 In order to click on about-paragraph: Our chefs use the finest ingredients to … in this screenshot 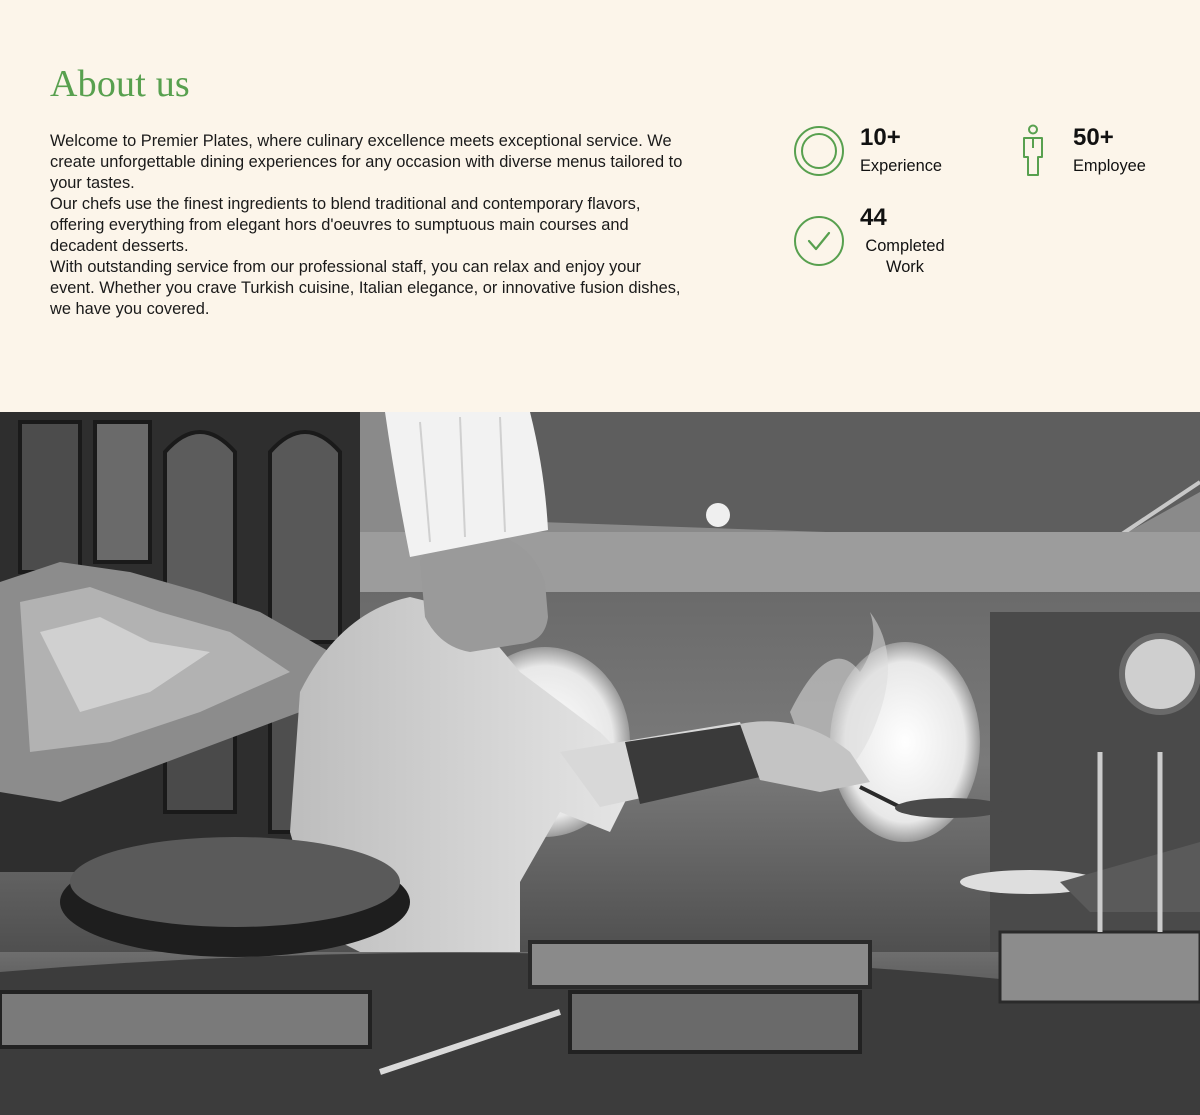, I will do `click(345, 225)`.